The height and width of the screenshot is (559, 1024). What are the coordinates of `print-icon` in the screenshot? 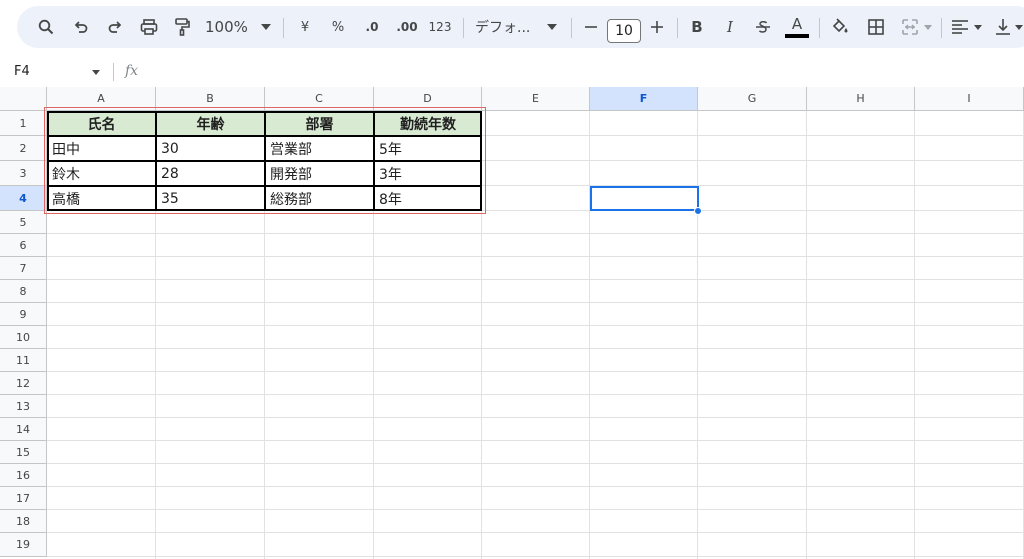 It's located at (149, 27).